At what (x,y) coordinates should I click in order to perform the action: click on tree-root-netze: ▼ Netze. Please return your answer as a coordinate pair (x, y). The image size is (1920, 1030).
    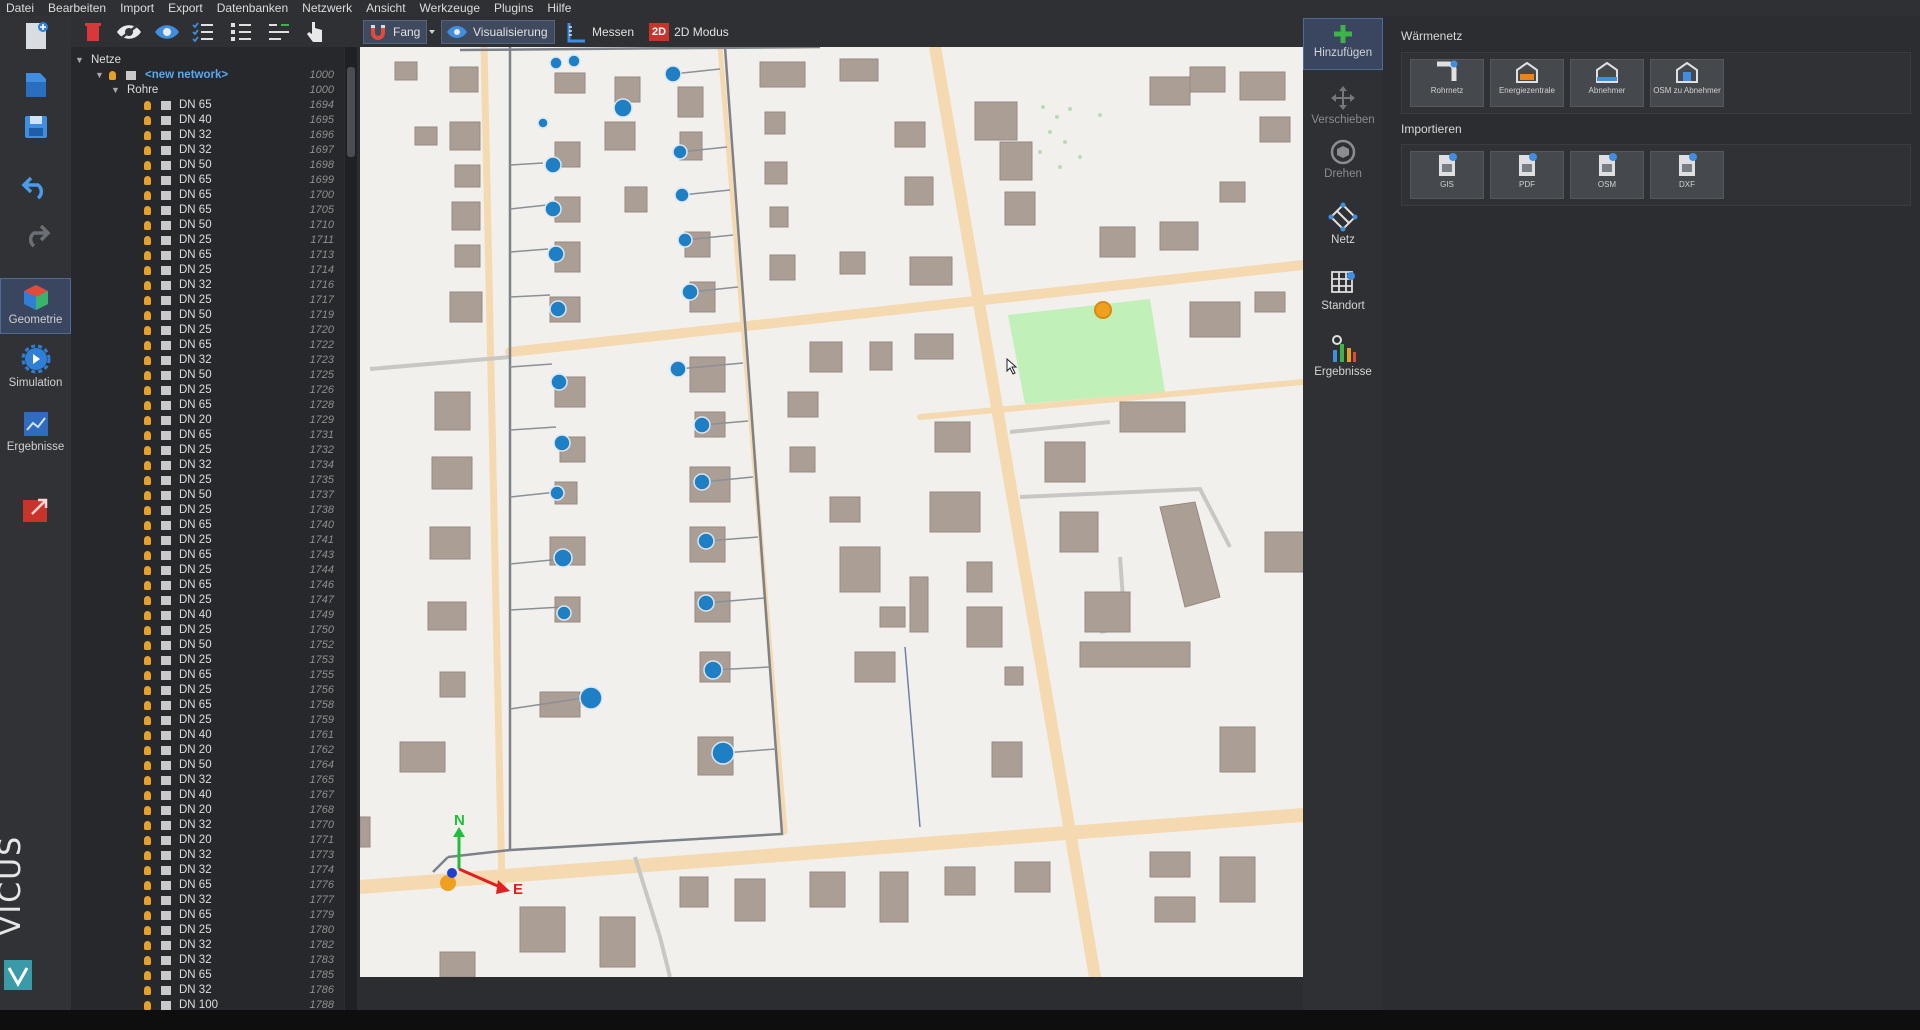
    Looking at the image, I should click on (207, 60).